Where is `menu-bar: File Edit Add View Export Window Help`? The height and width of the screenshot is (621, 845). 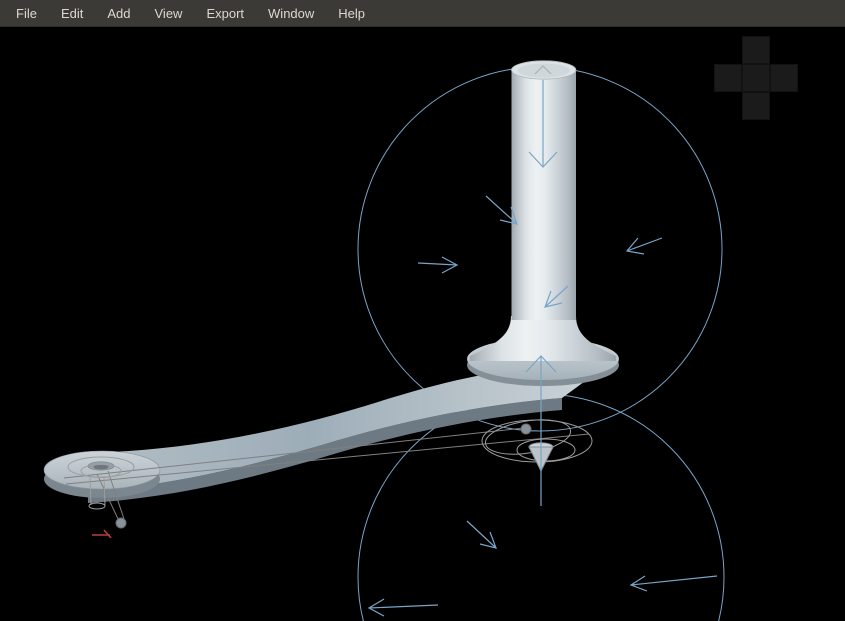 menu-bar: File Edit Add View Export Window Help is located at coordinates (422, 13).